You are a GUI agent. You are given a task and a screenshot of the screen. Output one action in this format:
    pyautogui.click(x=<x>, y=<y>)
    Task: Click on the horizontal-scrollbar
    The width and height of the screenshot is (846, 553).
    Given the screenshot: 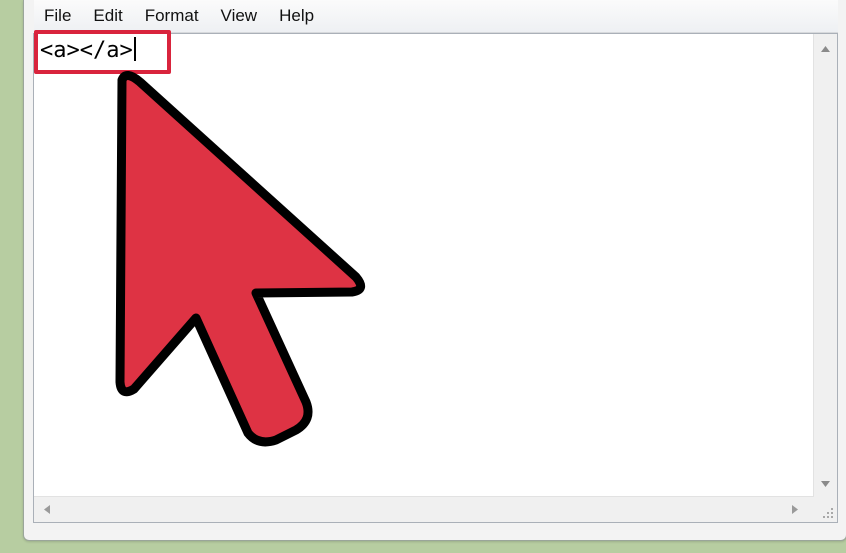 What is the action you would take?
    pyautogui.click(x=424, y=509)
    